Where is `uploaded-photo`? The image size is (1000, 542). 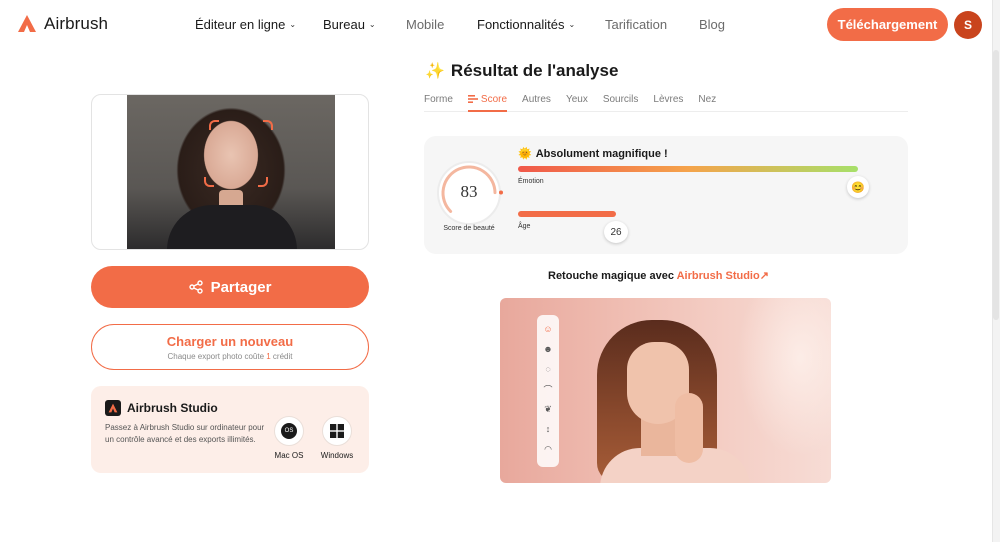 uploaded-photo is located at coordinates (231, 172).